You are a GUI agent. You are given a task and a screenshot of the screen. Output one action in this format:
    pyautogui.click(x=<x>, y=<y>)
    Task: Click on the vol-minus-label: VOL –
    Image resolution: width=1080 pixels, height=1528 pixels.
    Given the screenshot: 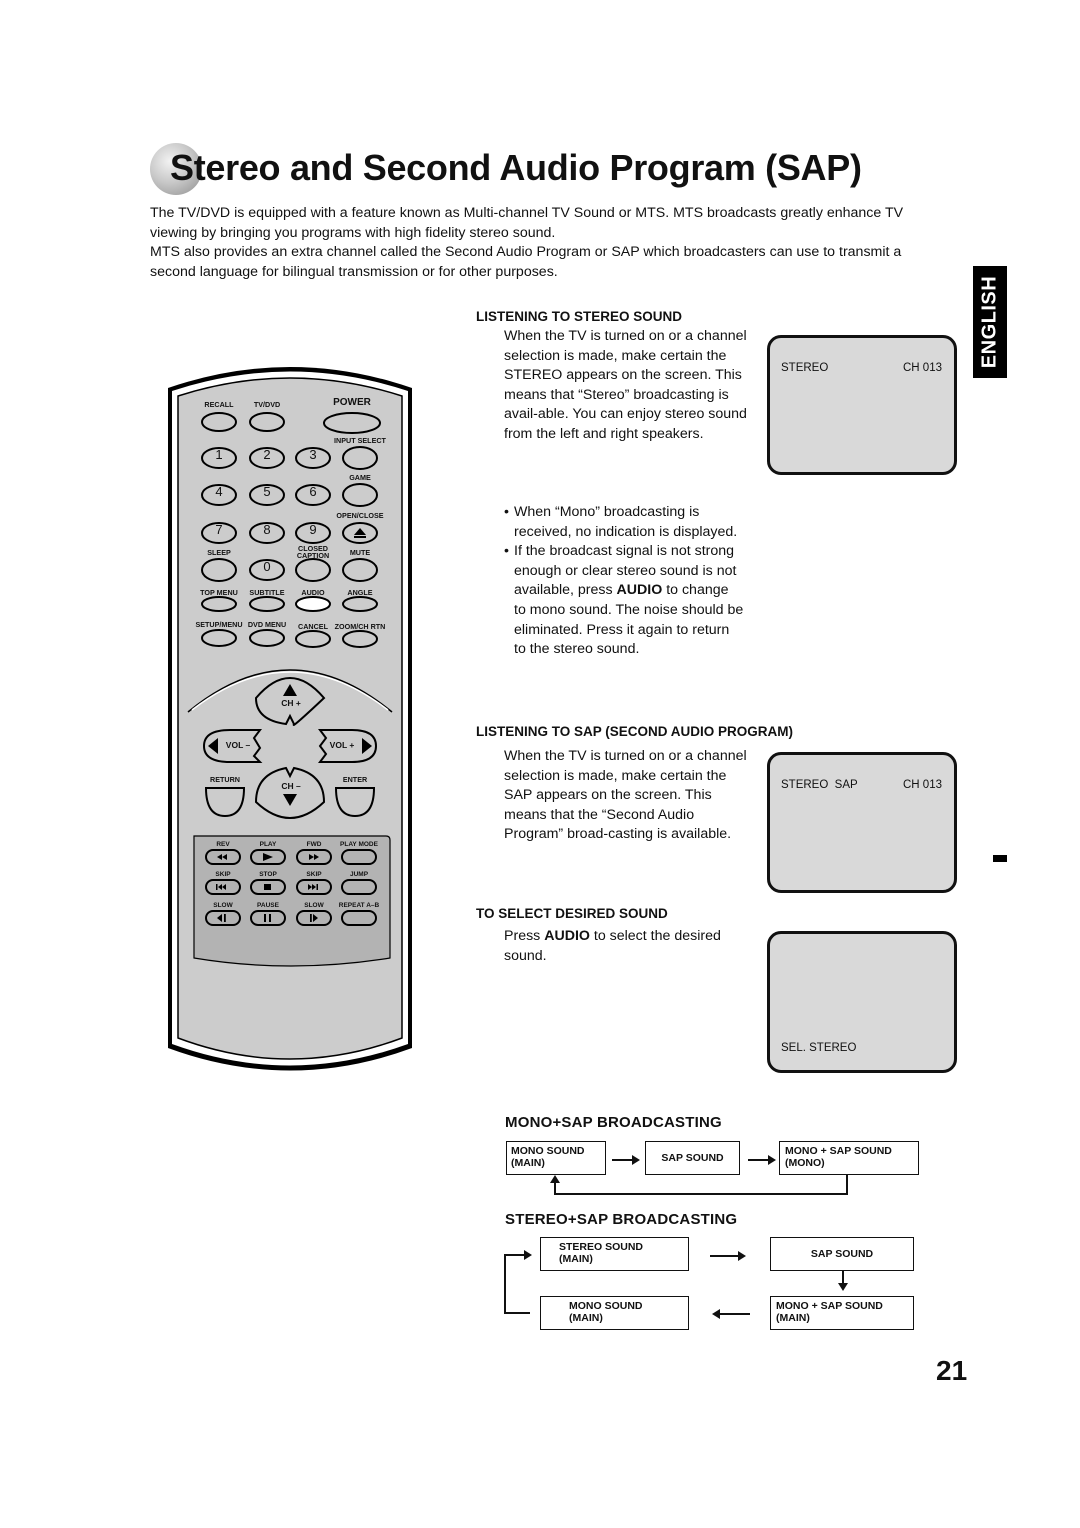 What is the action you would take?
    pyautogui.click(x=238, y=745)
    